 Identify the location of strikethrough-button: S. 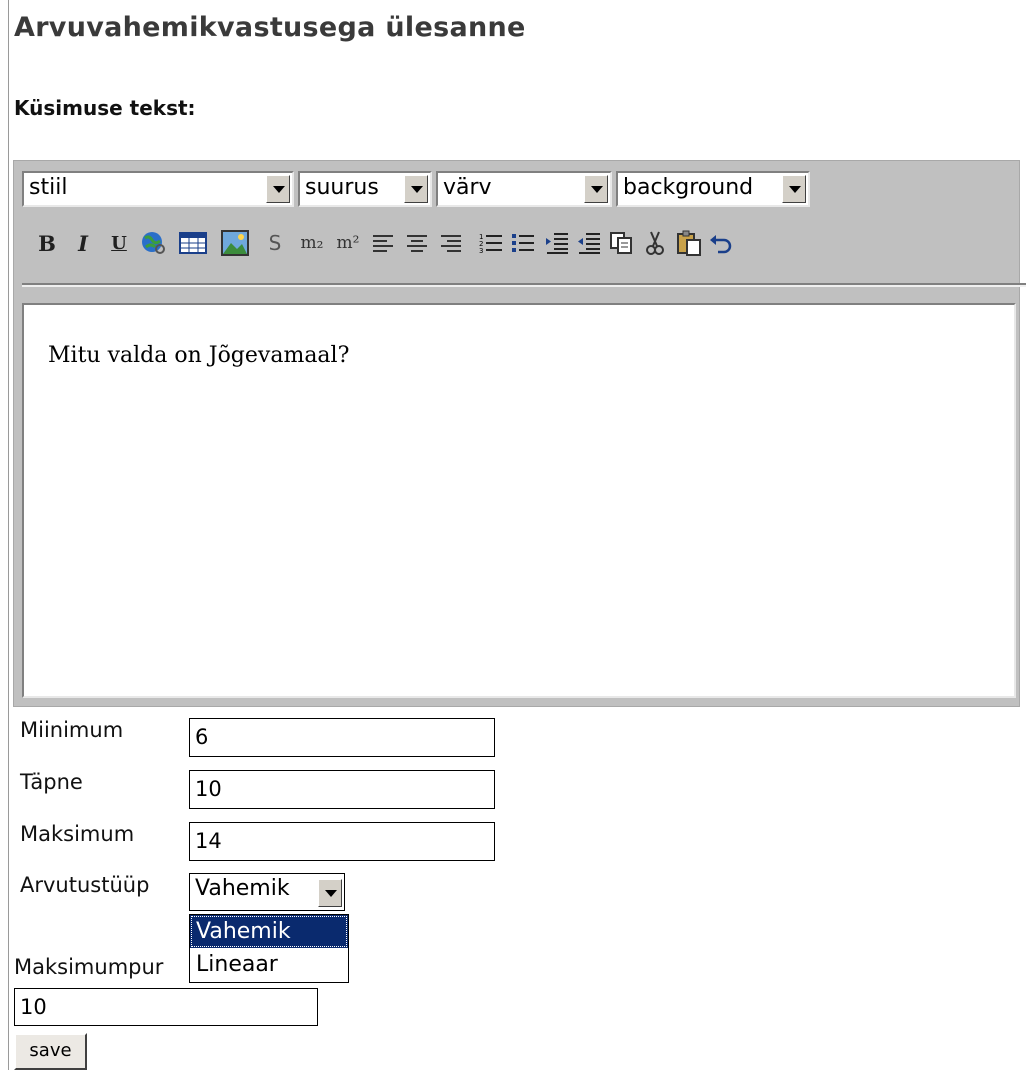
(275, 243).